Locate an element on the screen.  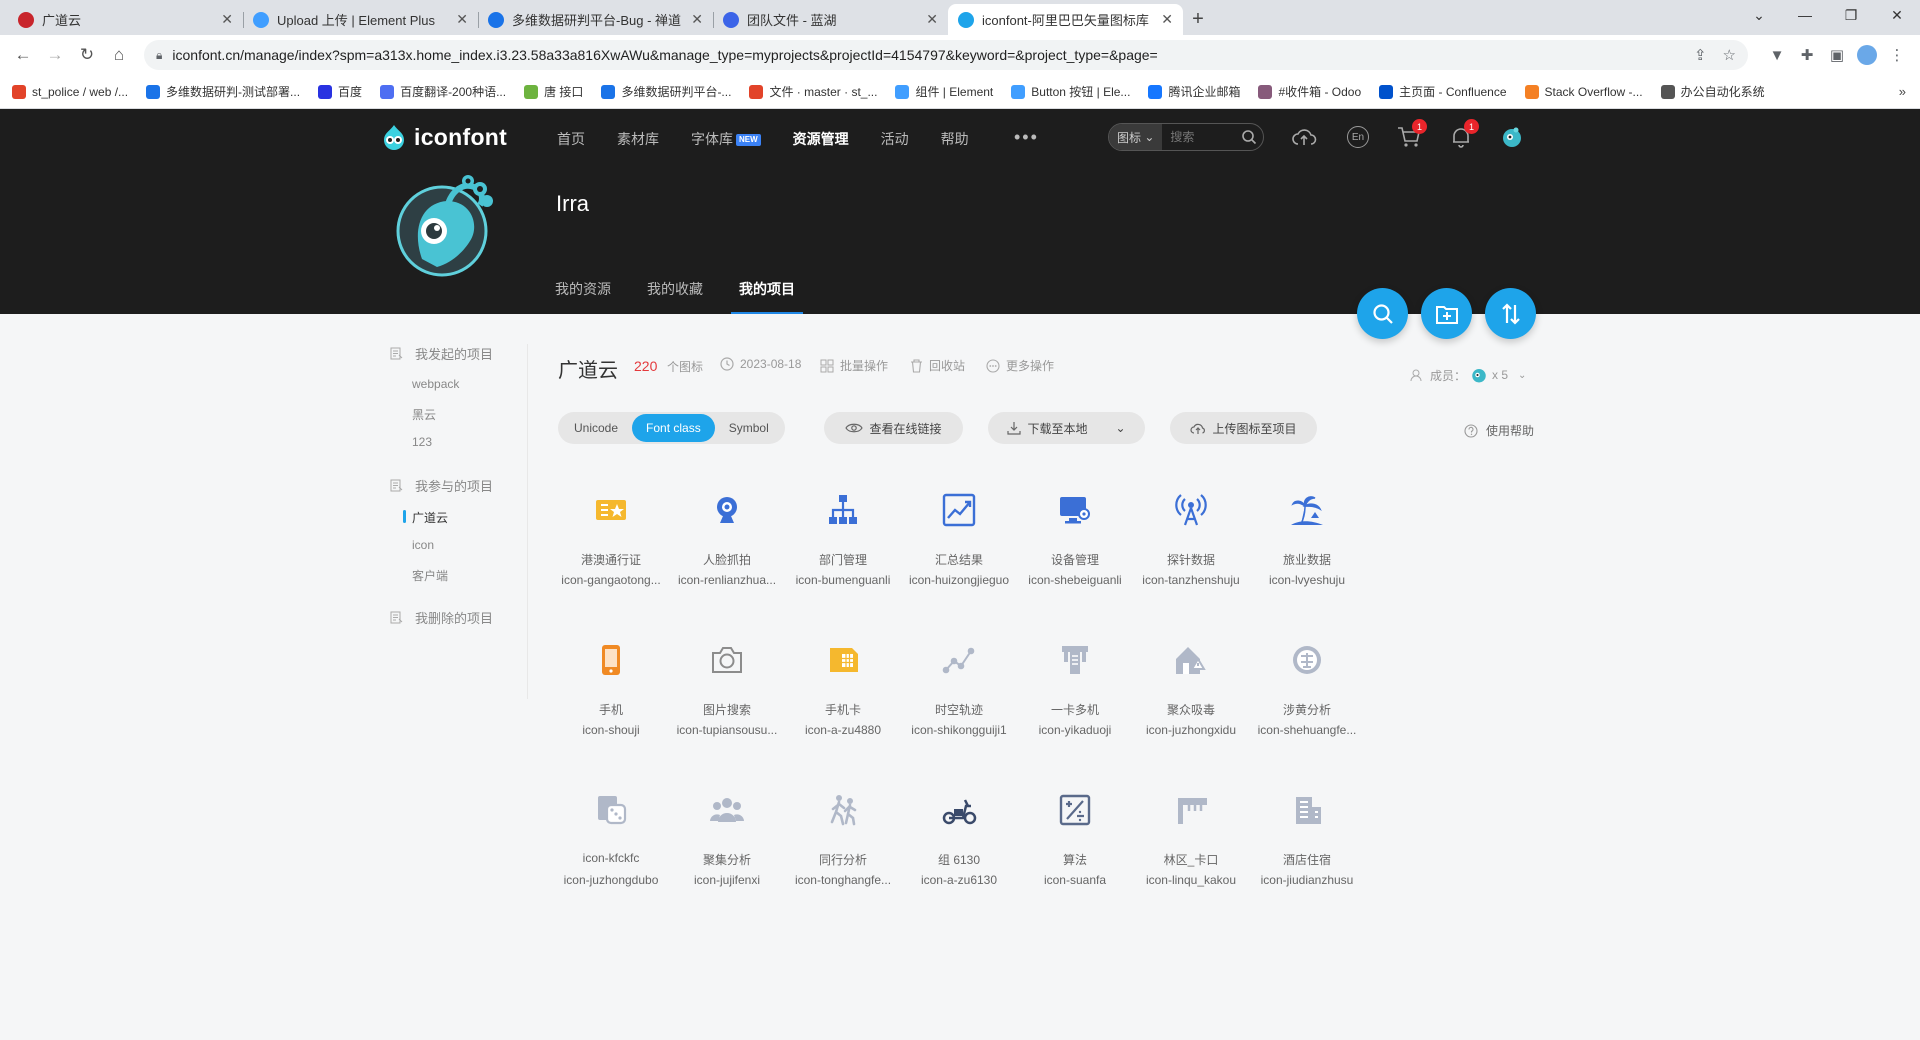
trash-button: 回收站 is located at coordinates (937, 365).